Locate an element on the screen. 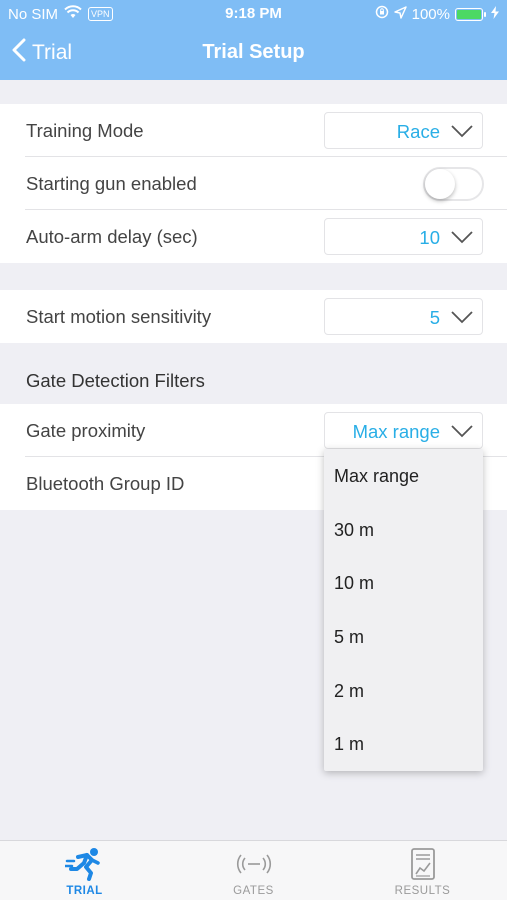 Image resolution: width=507 pixels, height=900 pixels. lock-rotation-icon is located at coordinates (382, 14).